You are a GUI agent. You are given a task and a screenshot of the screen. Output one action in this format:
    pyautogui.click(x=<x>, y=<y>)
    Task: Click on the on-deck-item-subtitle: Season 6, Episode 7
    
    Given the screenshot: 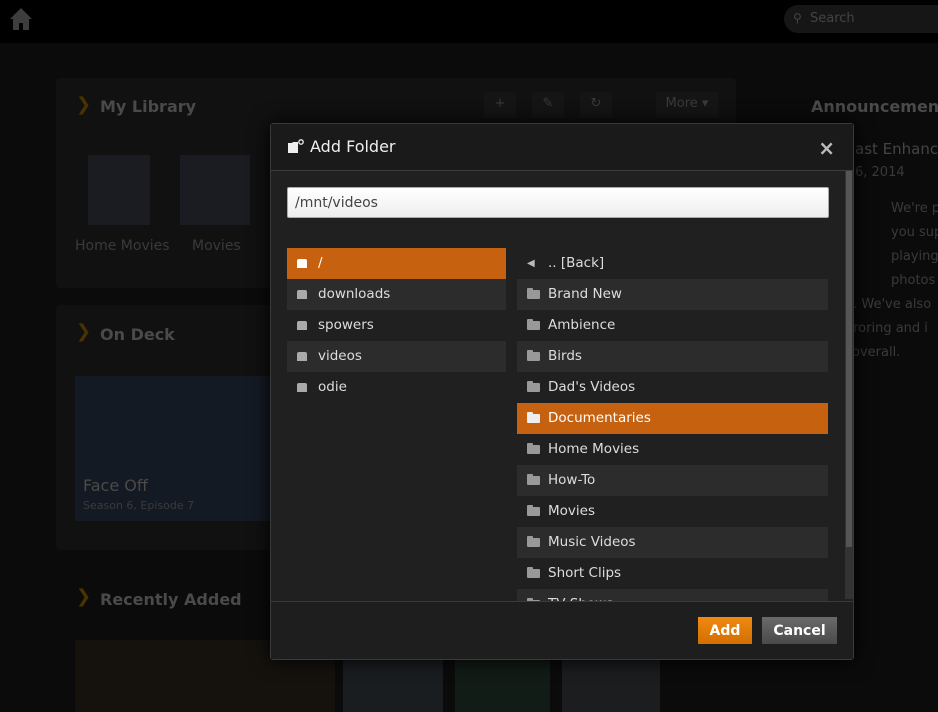 What is the action you would take?
    pyautogui.click(x=139, y=505)
    